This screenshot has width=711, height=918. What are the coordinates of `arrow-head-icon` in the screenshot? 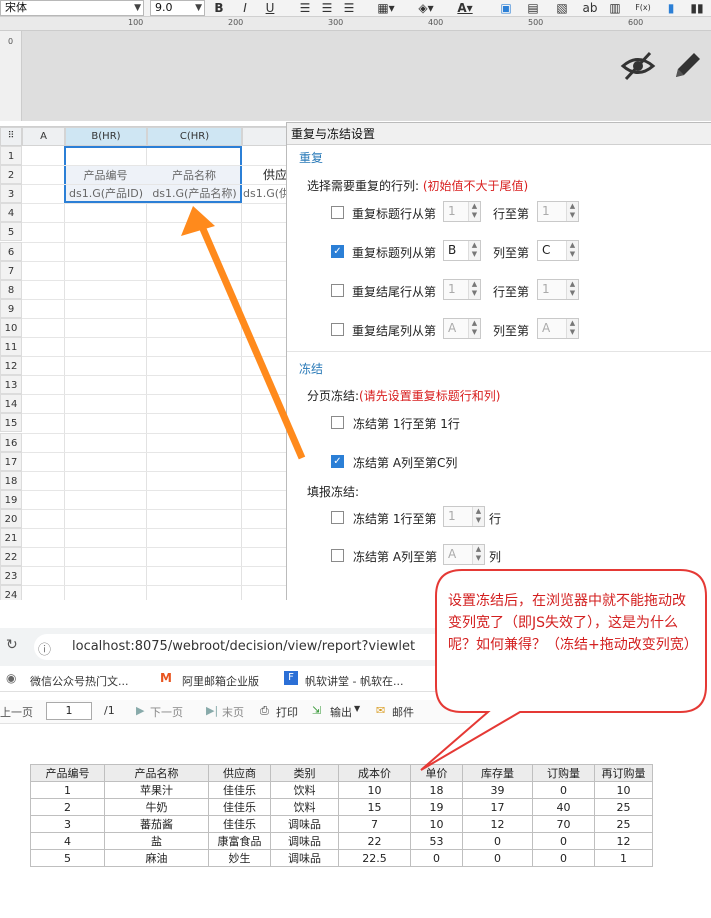 It's located at (198, 221).